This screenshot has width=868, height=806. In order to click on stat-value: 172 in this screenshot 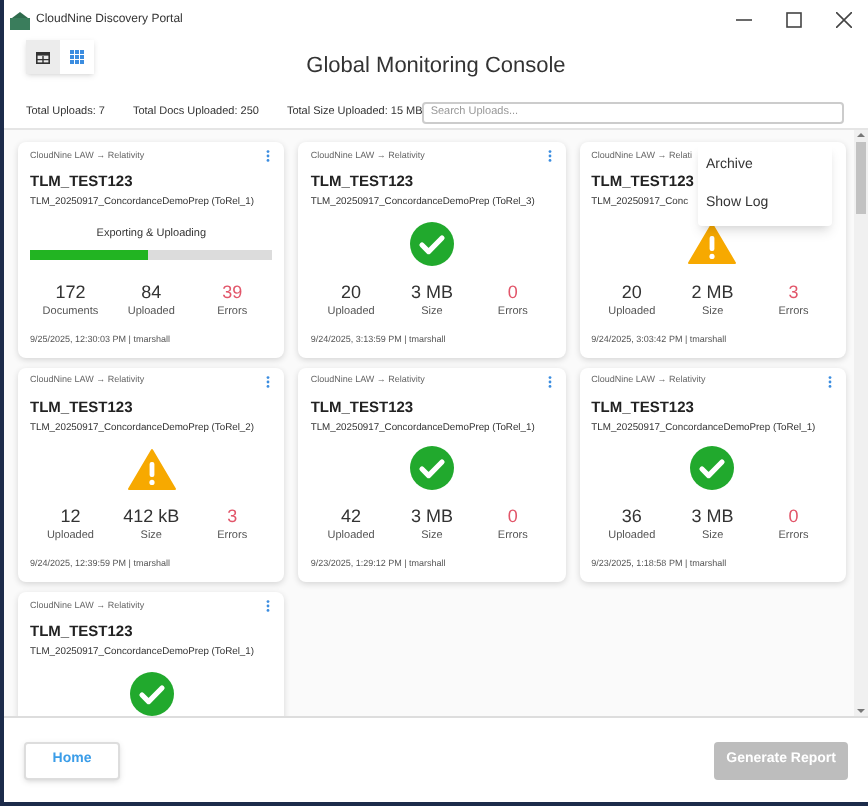, I will do `click(70, 292)`.